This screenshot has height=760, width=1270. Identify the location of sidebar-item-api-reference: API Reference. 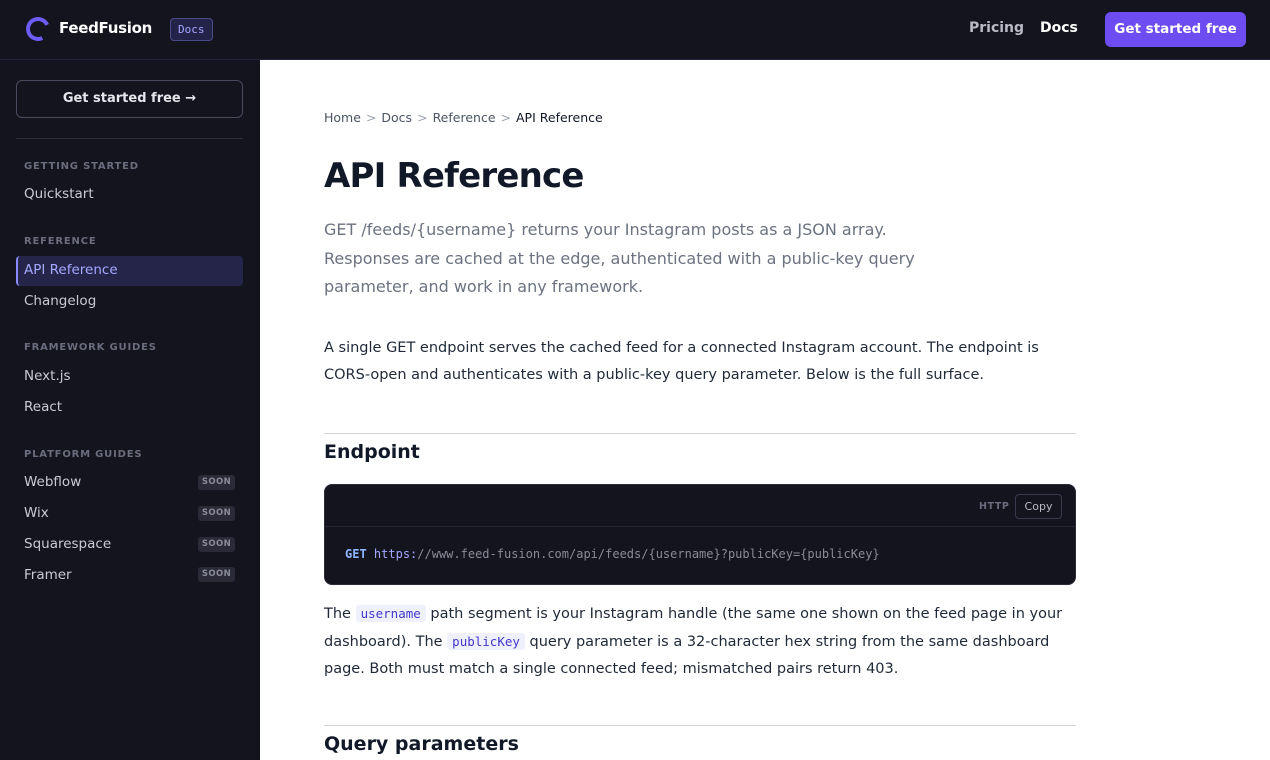
(129, 271).